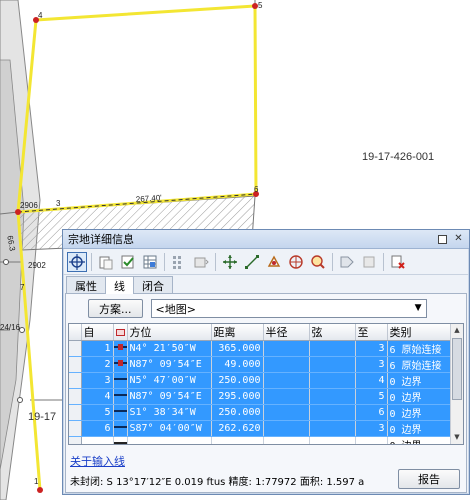 This screenshot has width=472, height=500. What do you see at coordinates (97, 412) in the screenshot?
I see `cell-from: 5` at bounding box center [97, 412].